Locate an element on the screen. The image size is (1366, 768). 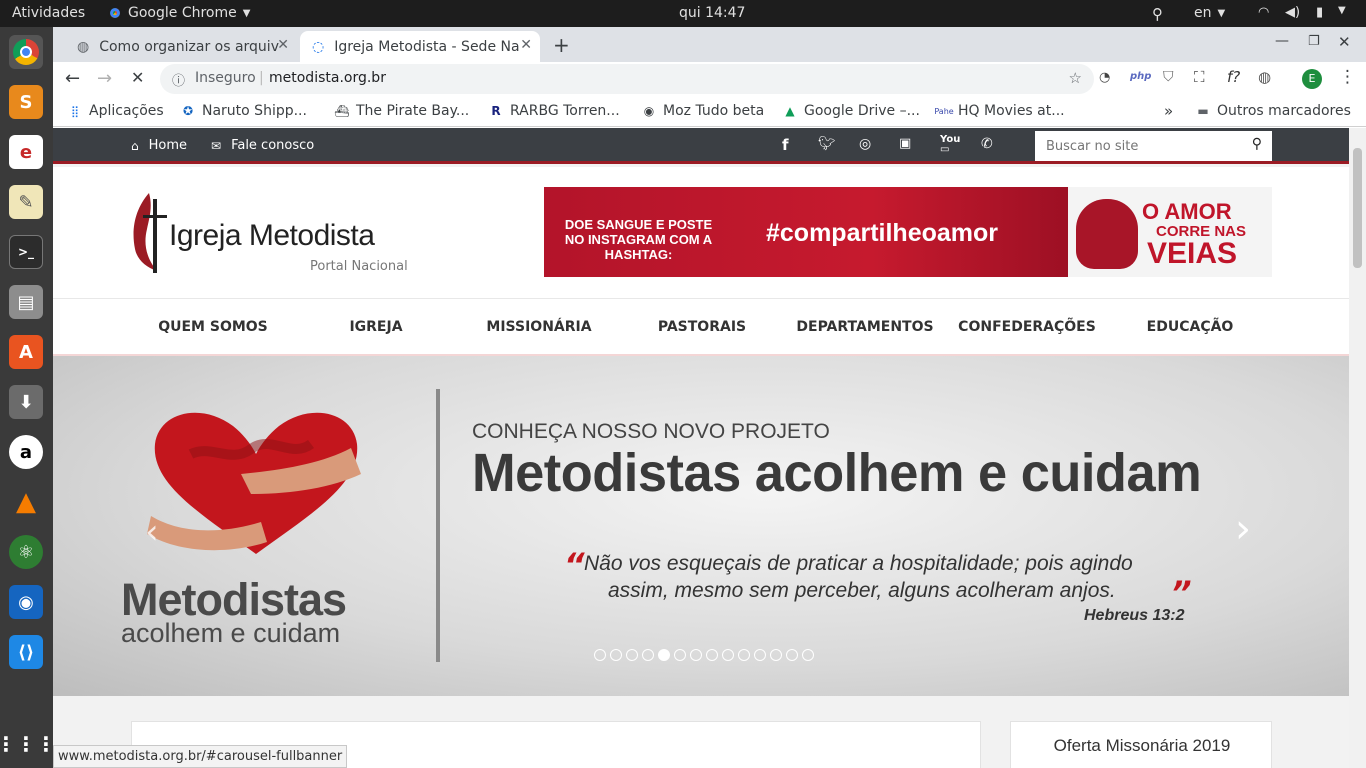
nav-pastorais: PASTORAIS is located at coordinates (702, 327).